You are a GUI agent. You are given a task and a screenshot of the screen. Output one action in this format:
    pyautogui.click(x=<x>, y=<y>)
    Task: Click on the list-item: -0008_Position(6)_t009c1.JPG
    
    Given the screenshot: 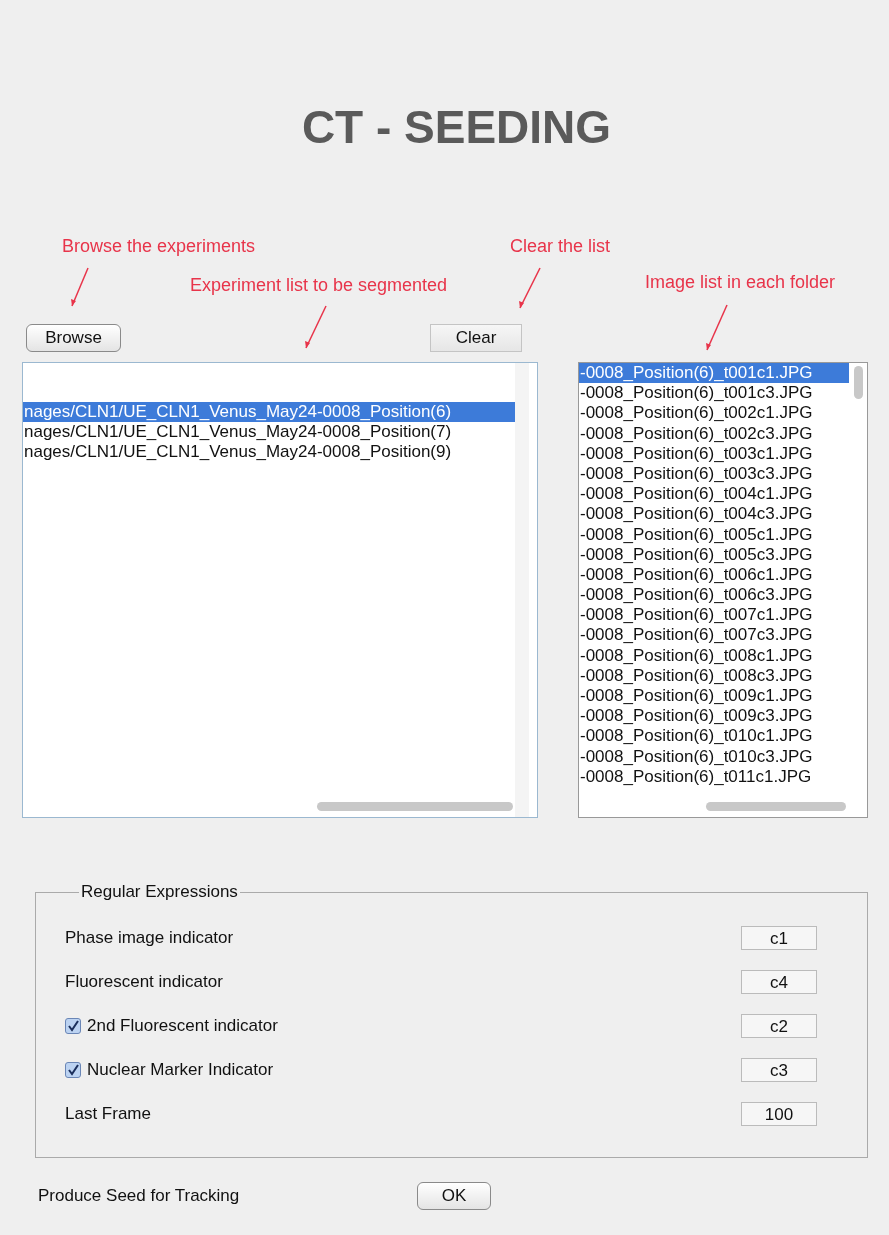 What is the action you would take?
    pyautogui.click(x=714, y=696)
    